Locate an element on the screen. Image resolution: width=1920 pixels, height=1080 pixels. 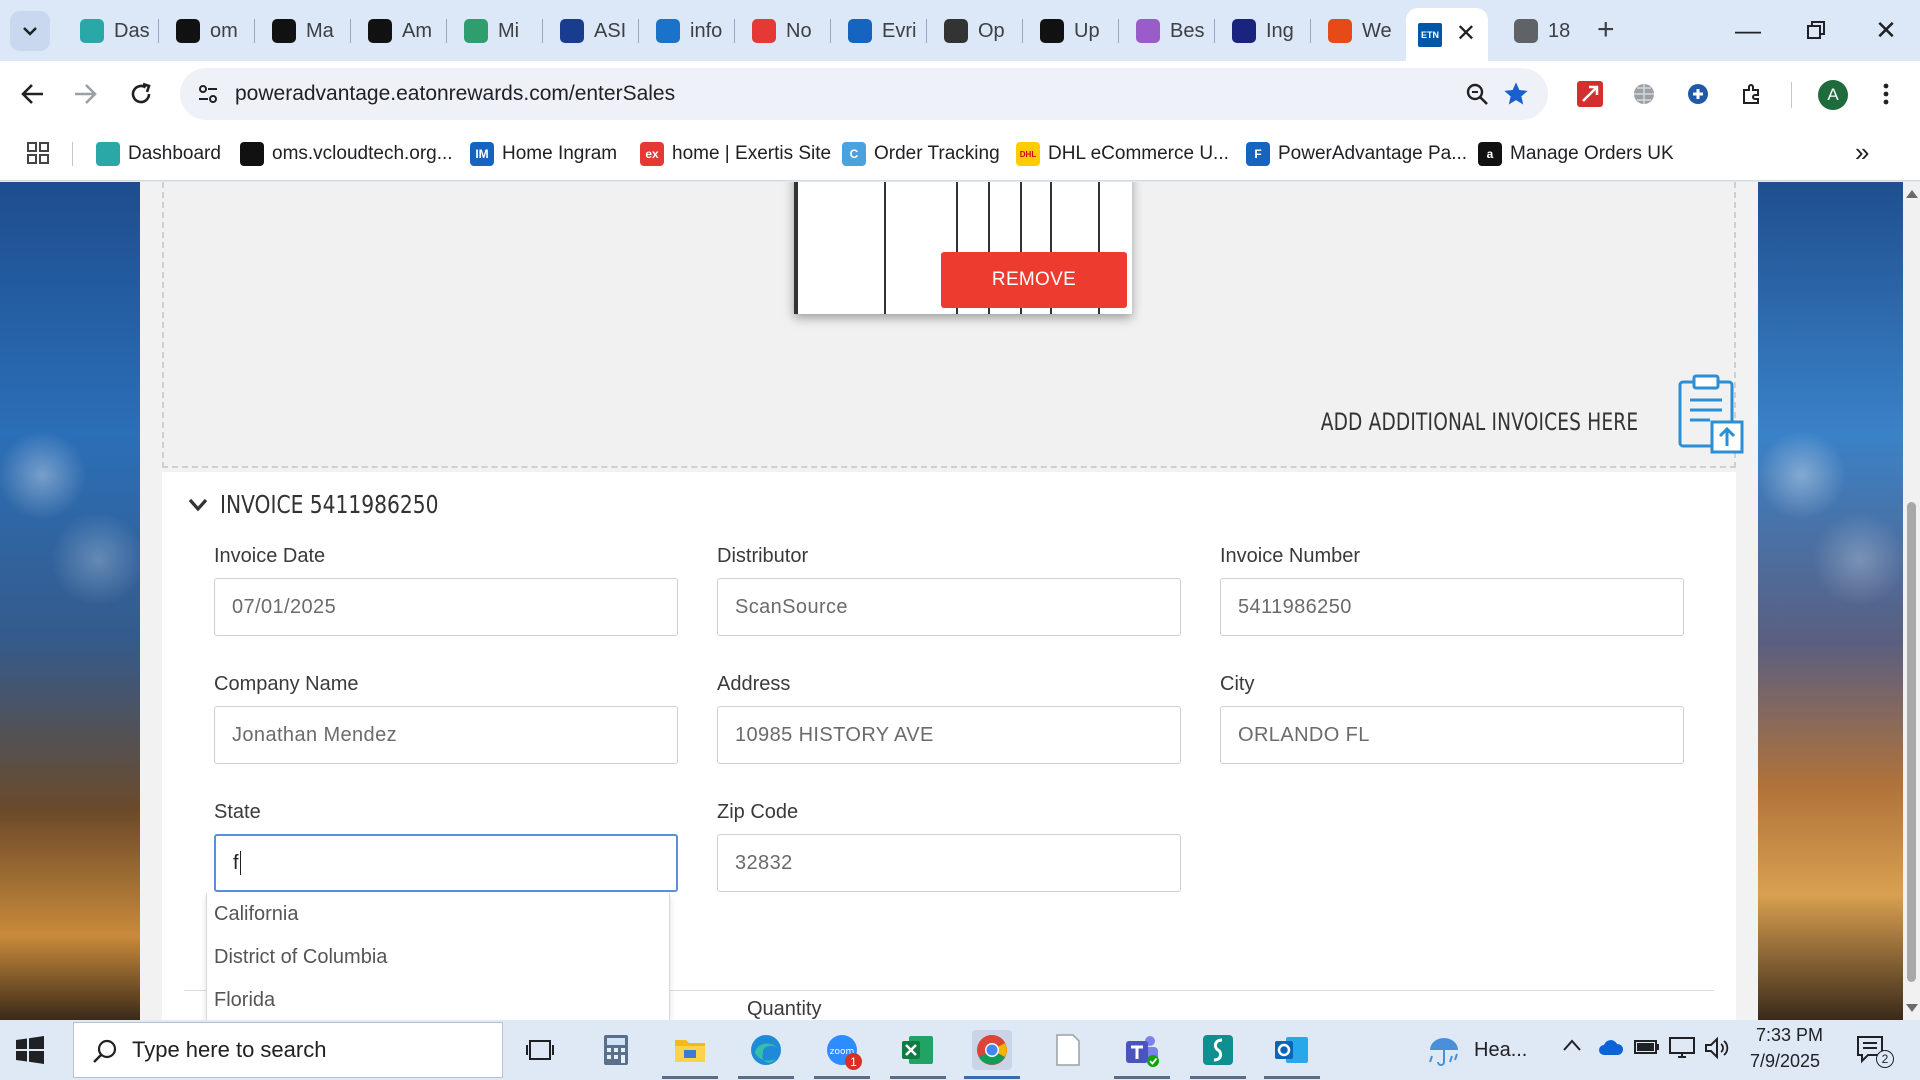
restore-button is located at coordinates (1816, 30).